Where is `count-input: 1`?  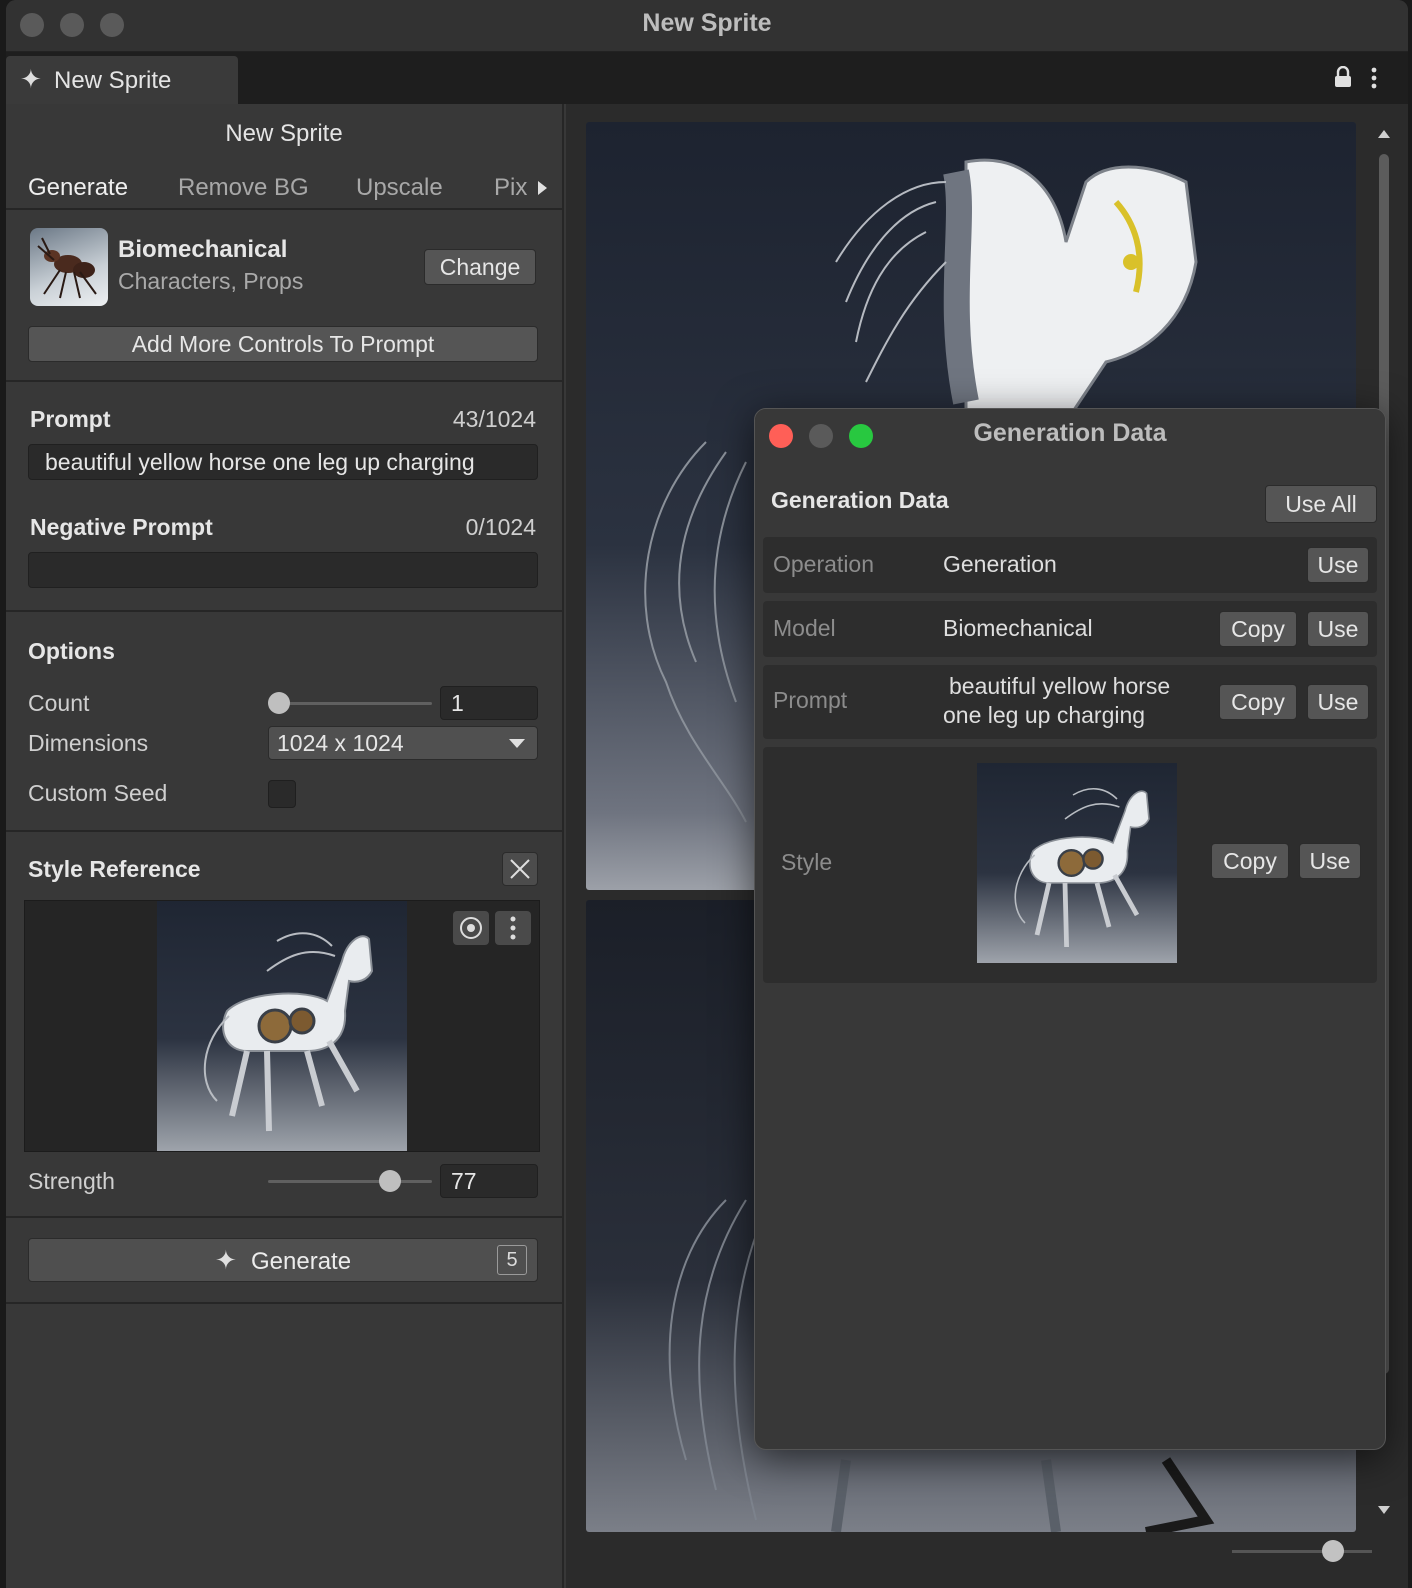 count-input: 1 is located at coordinates (489, 703).